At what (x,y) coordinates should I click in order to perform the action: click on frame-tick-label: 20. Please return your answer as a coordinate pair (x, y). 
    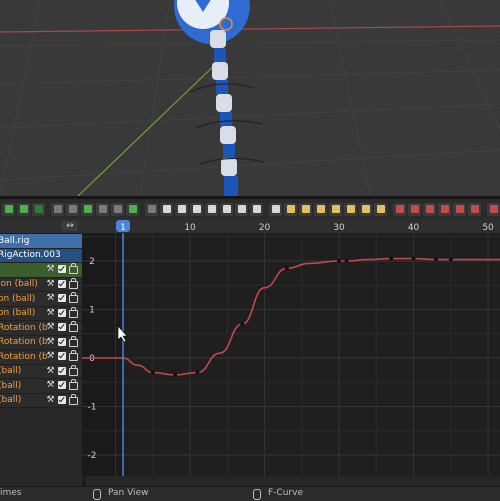
    Looking at the image, I should click on (265, 228).